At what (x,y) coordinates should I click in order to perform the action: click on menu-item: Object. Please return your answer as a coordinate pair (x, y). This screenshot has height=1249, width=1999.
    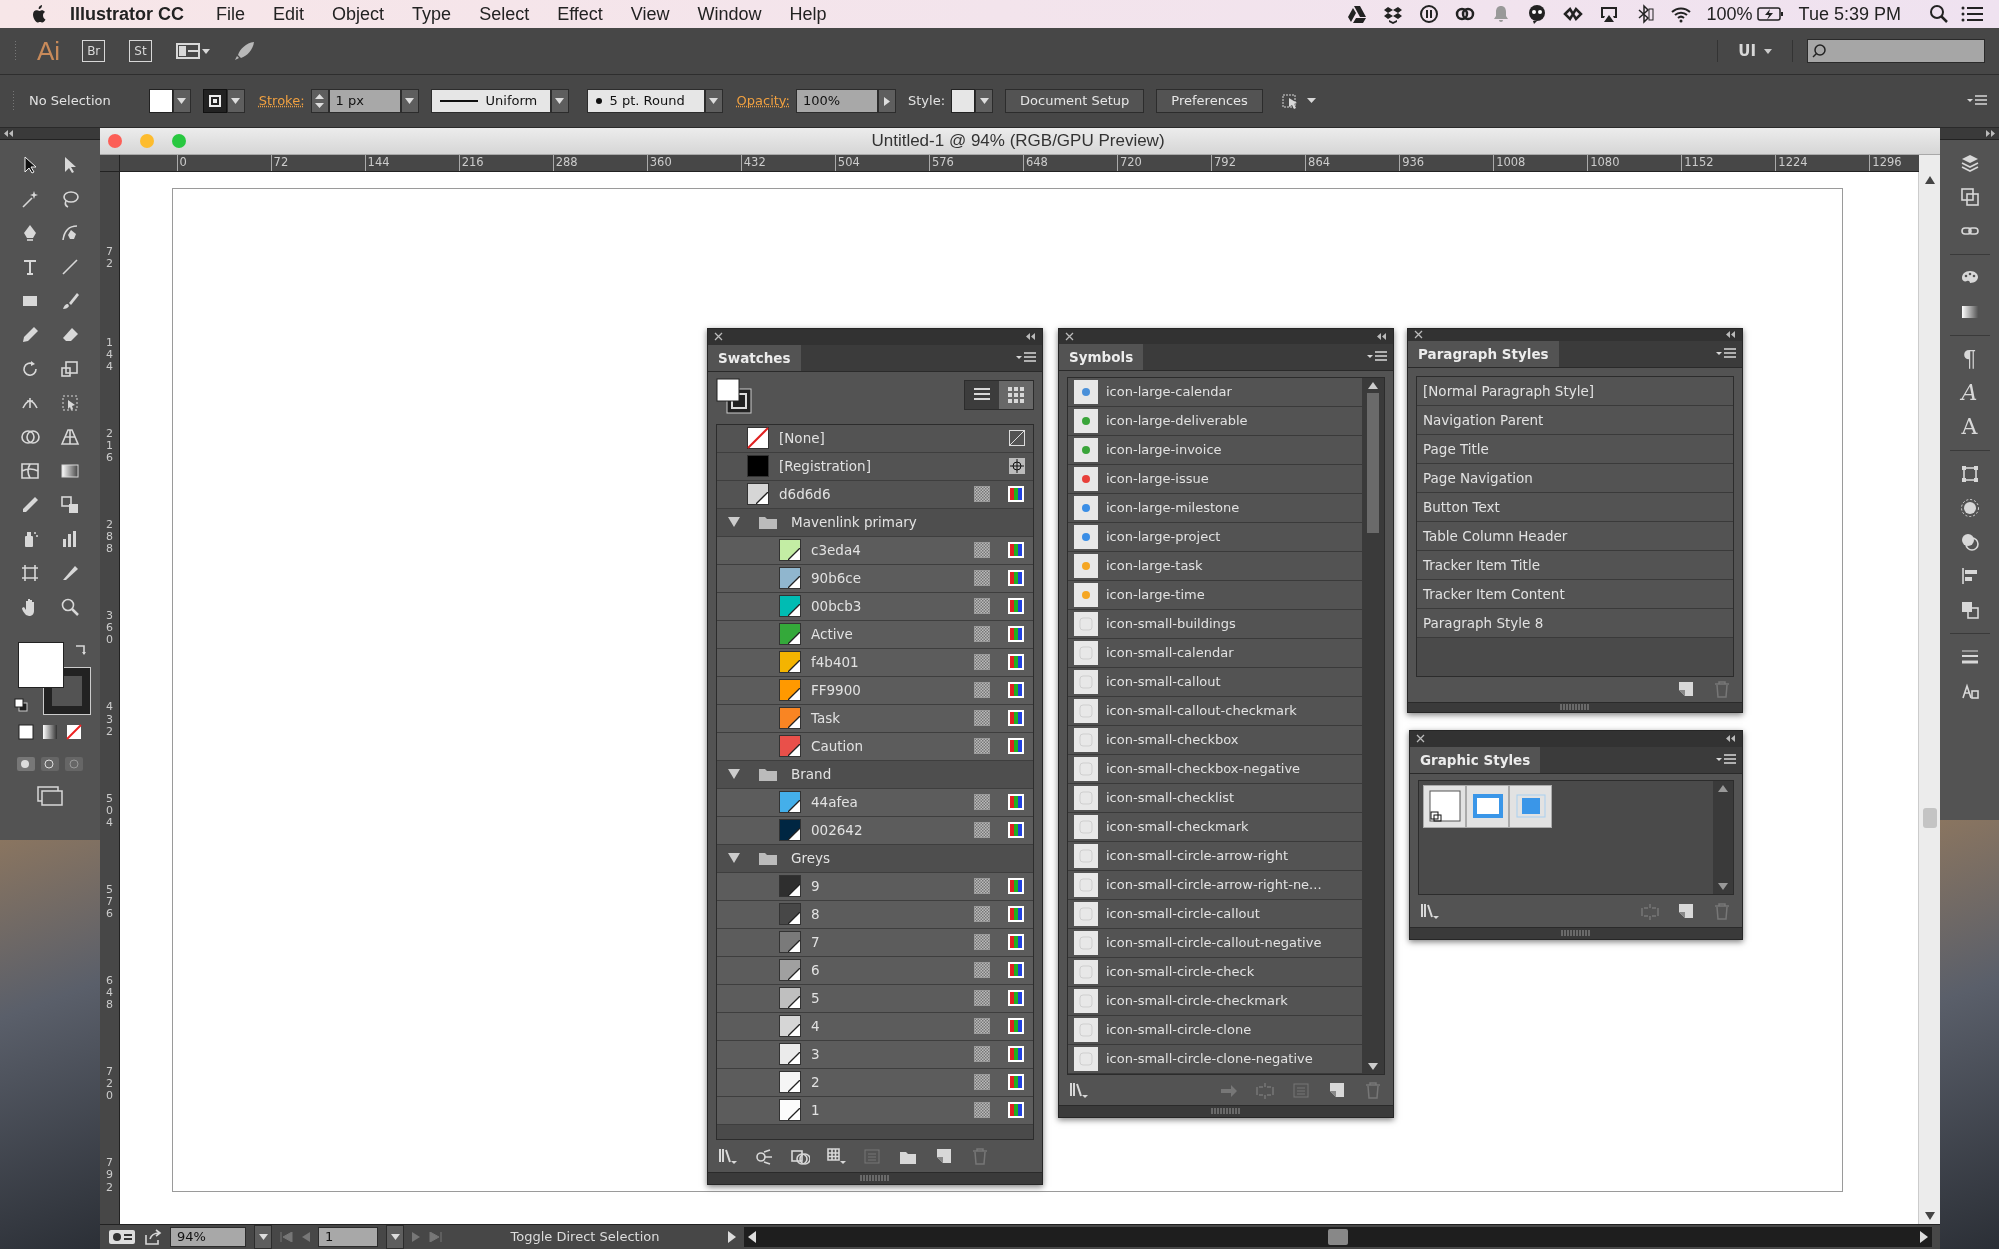
    Looking at the image, I should click on (358, 14).